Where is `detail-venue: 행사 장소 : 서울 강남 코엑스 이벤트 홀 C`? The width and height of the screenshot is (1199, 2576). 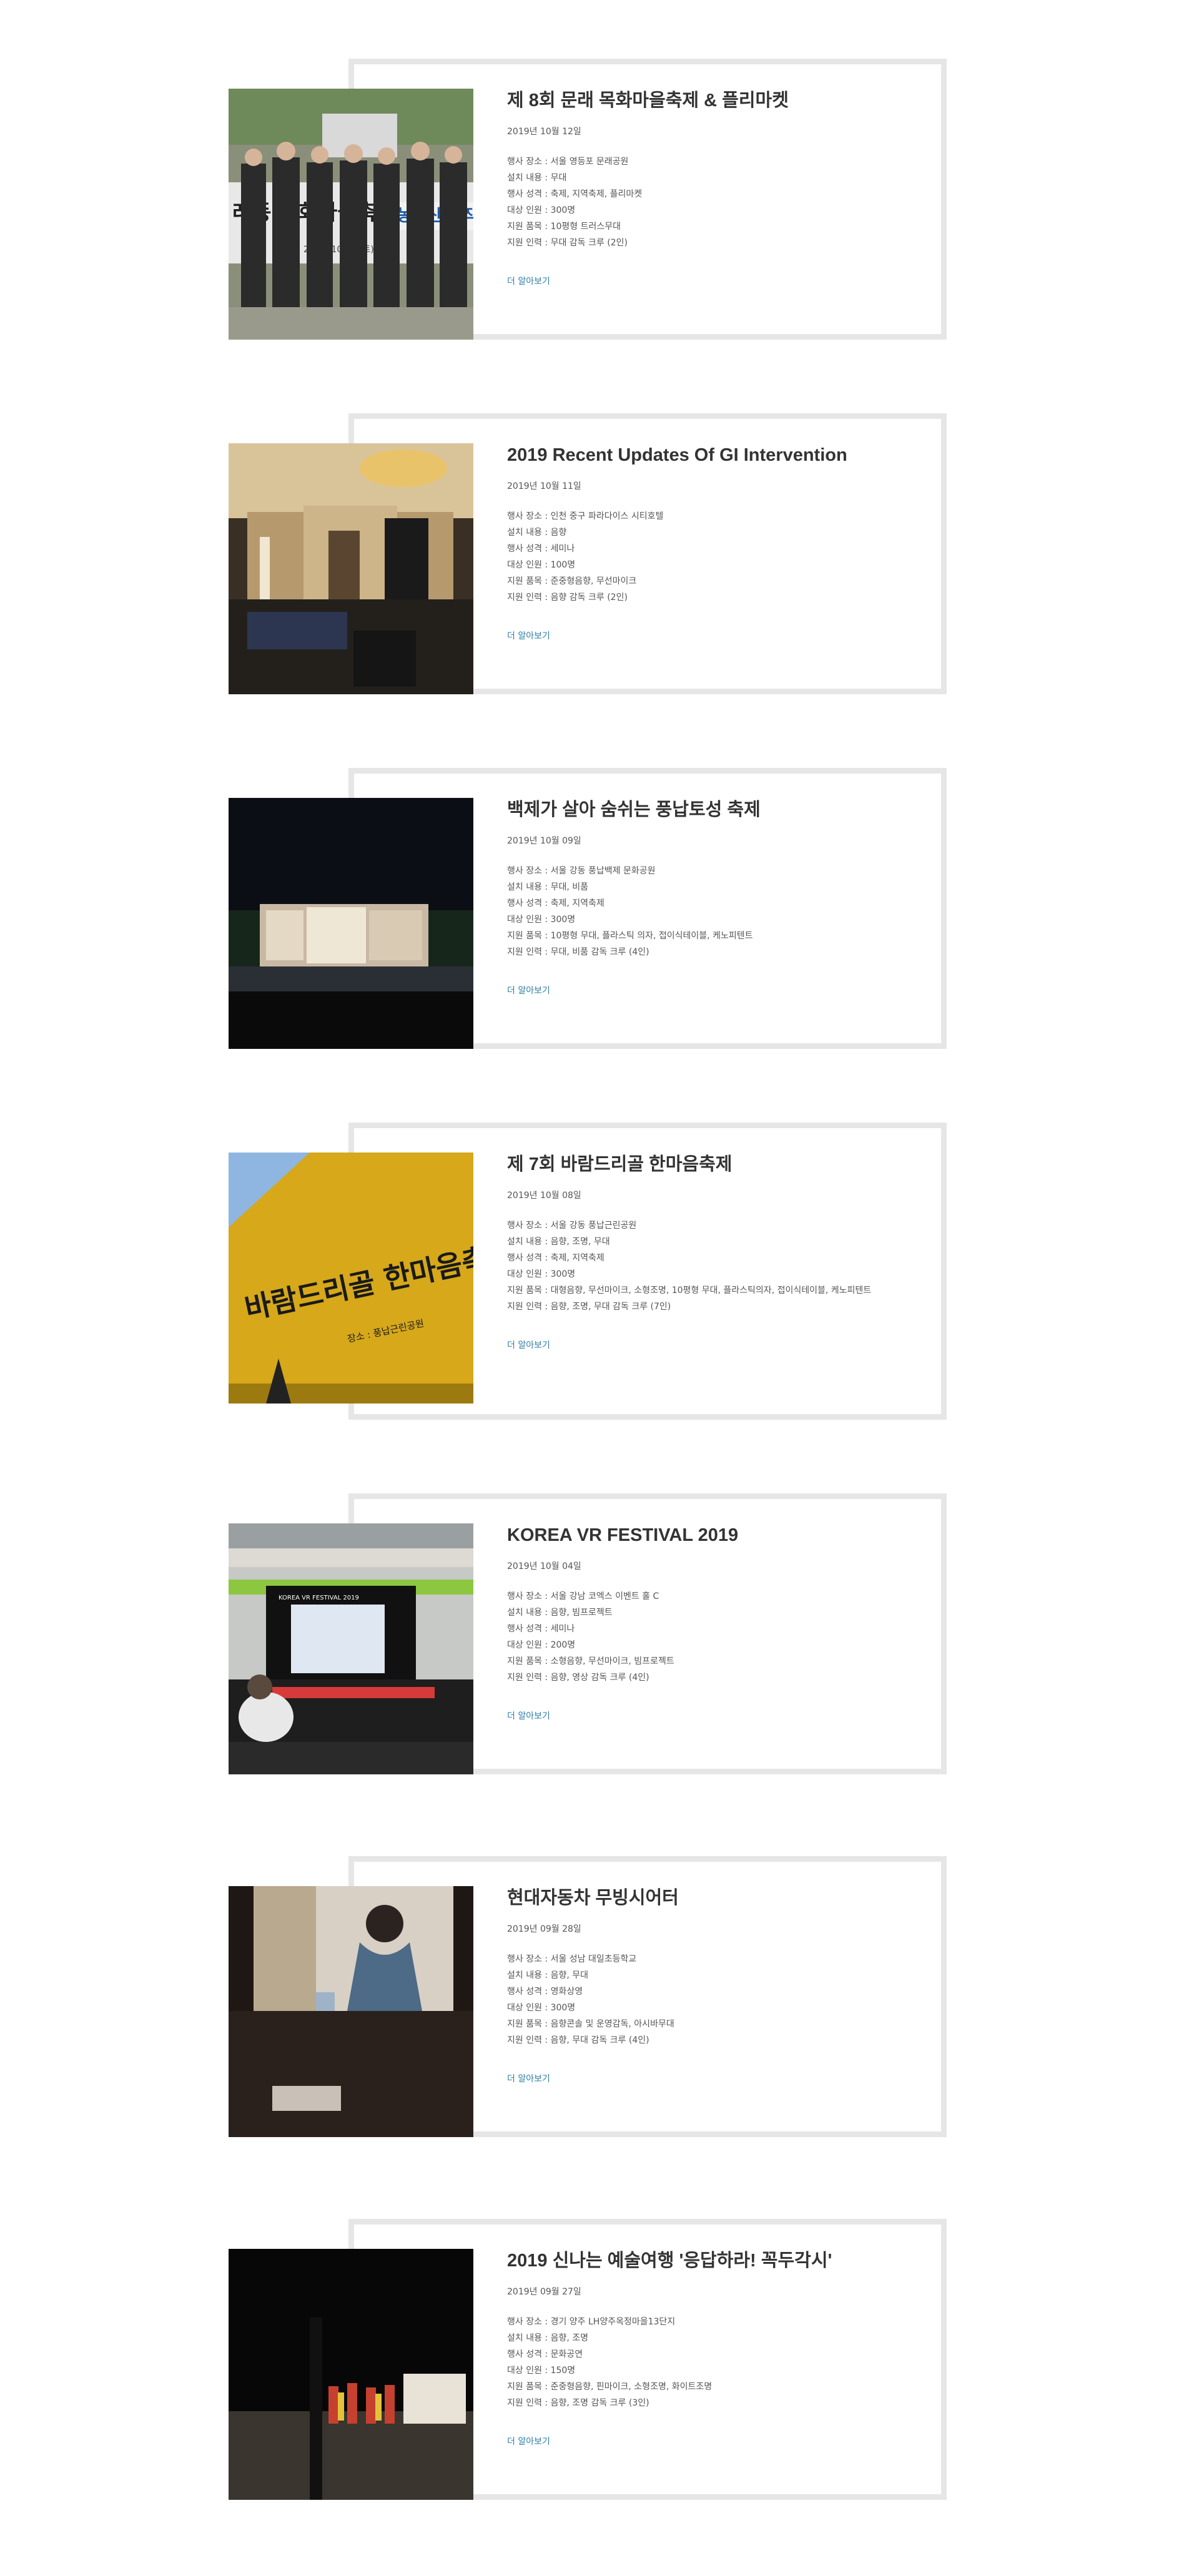
detail-venue: 행사 장소 : 서울 강남 코엑스 이벤트 홀 C is located at coordinates (583, 1596).